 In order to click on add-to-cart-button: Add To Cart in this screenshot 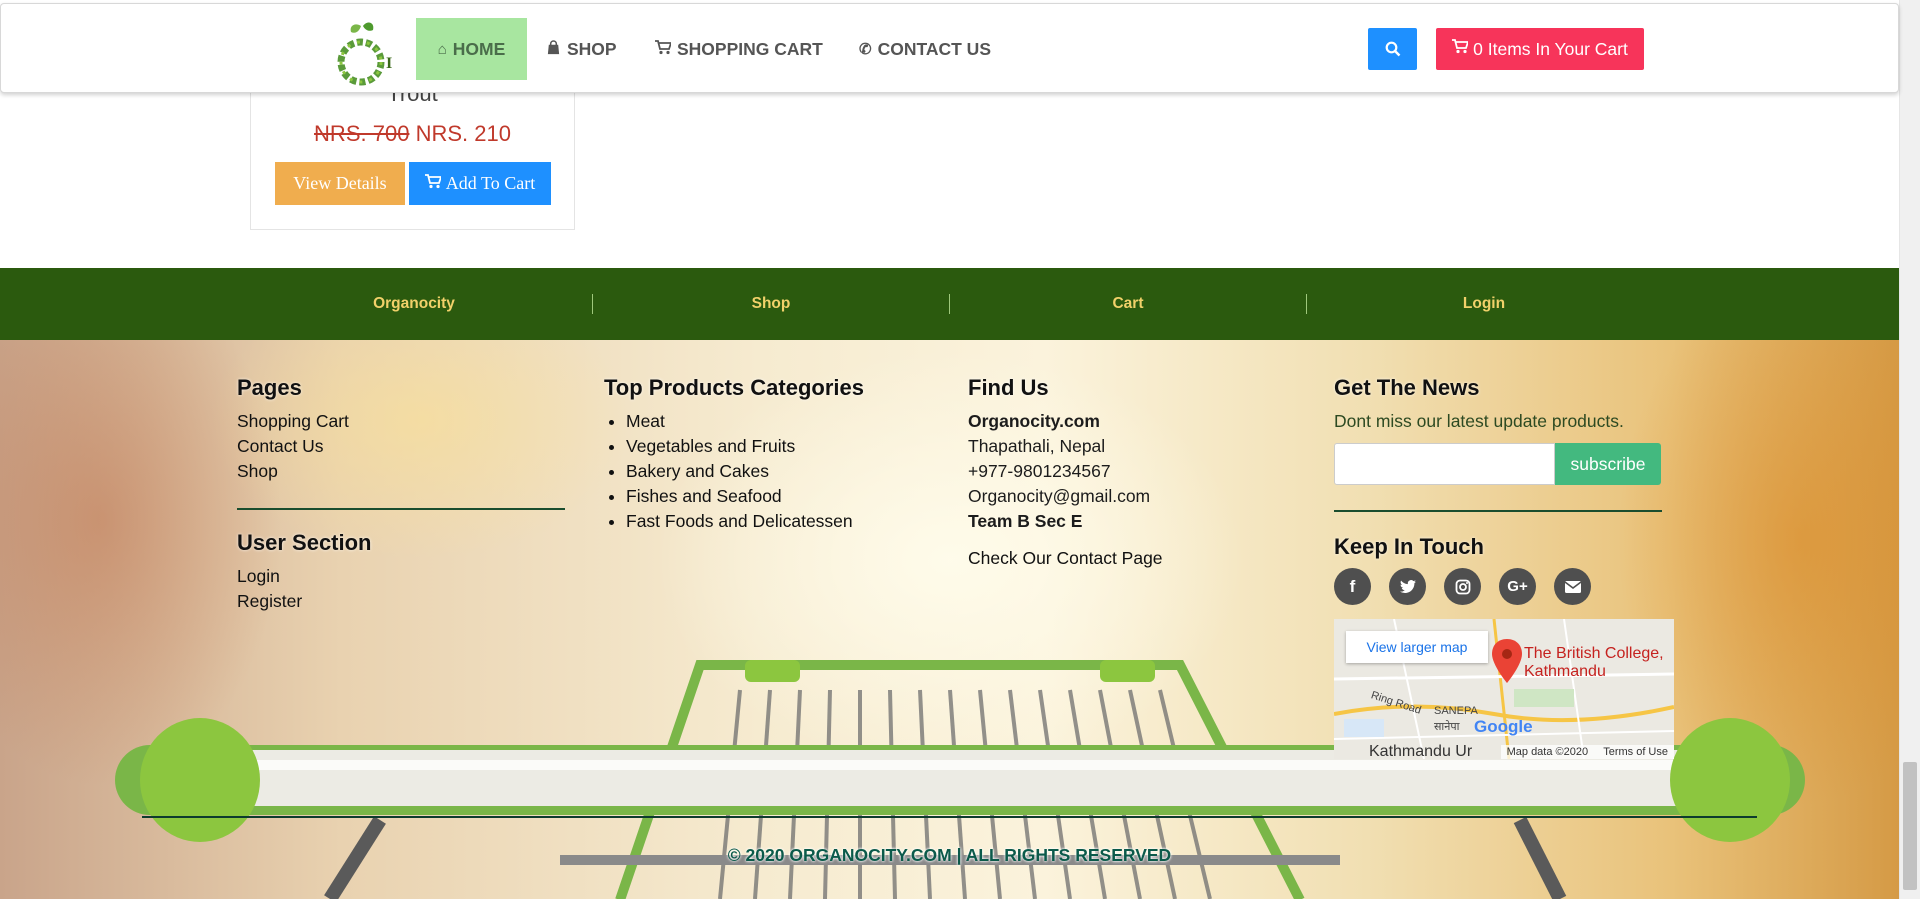, I will do `click(480, 183)`.